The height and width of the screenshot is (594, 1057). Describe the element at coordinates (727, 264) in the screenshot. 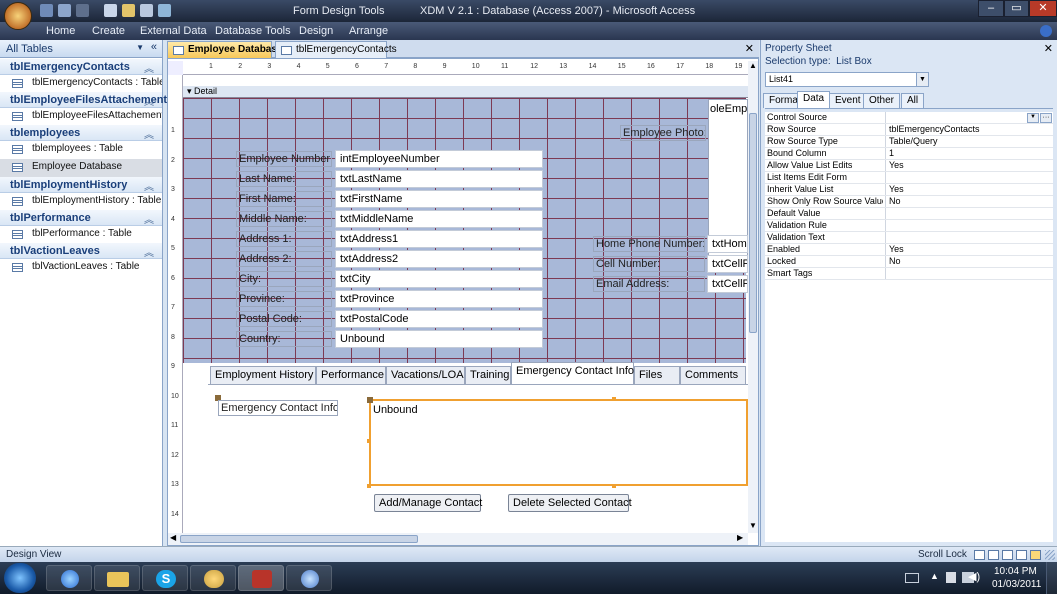

I see `field-cell-number: txtCellP` at that location.